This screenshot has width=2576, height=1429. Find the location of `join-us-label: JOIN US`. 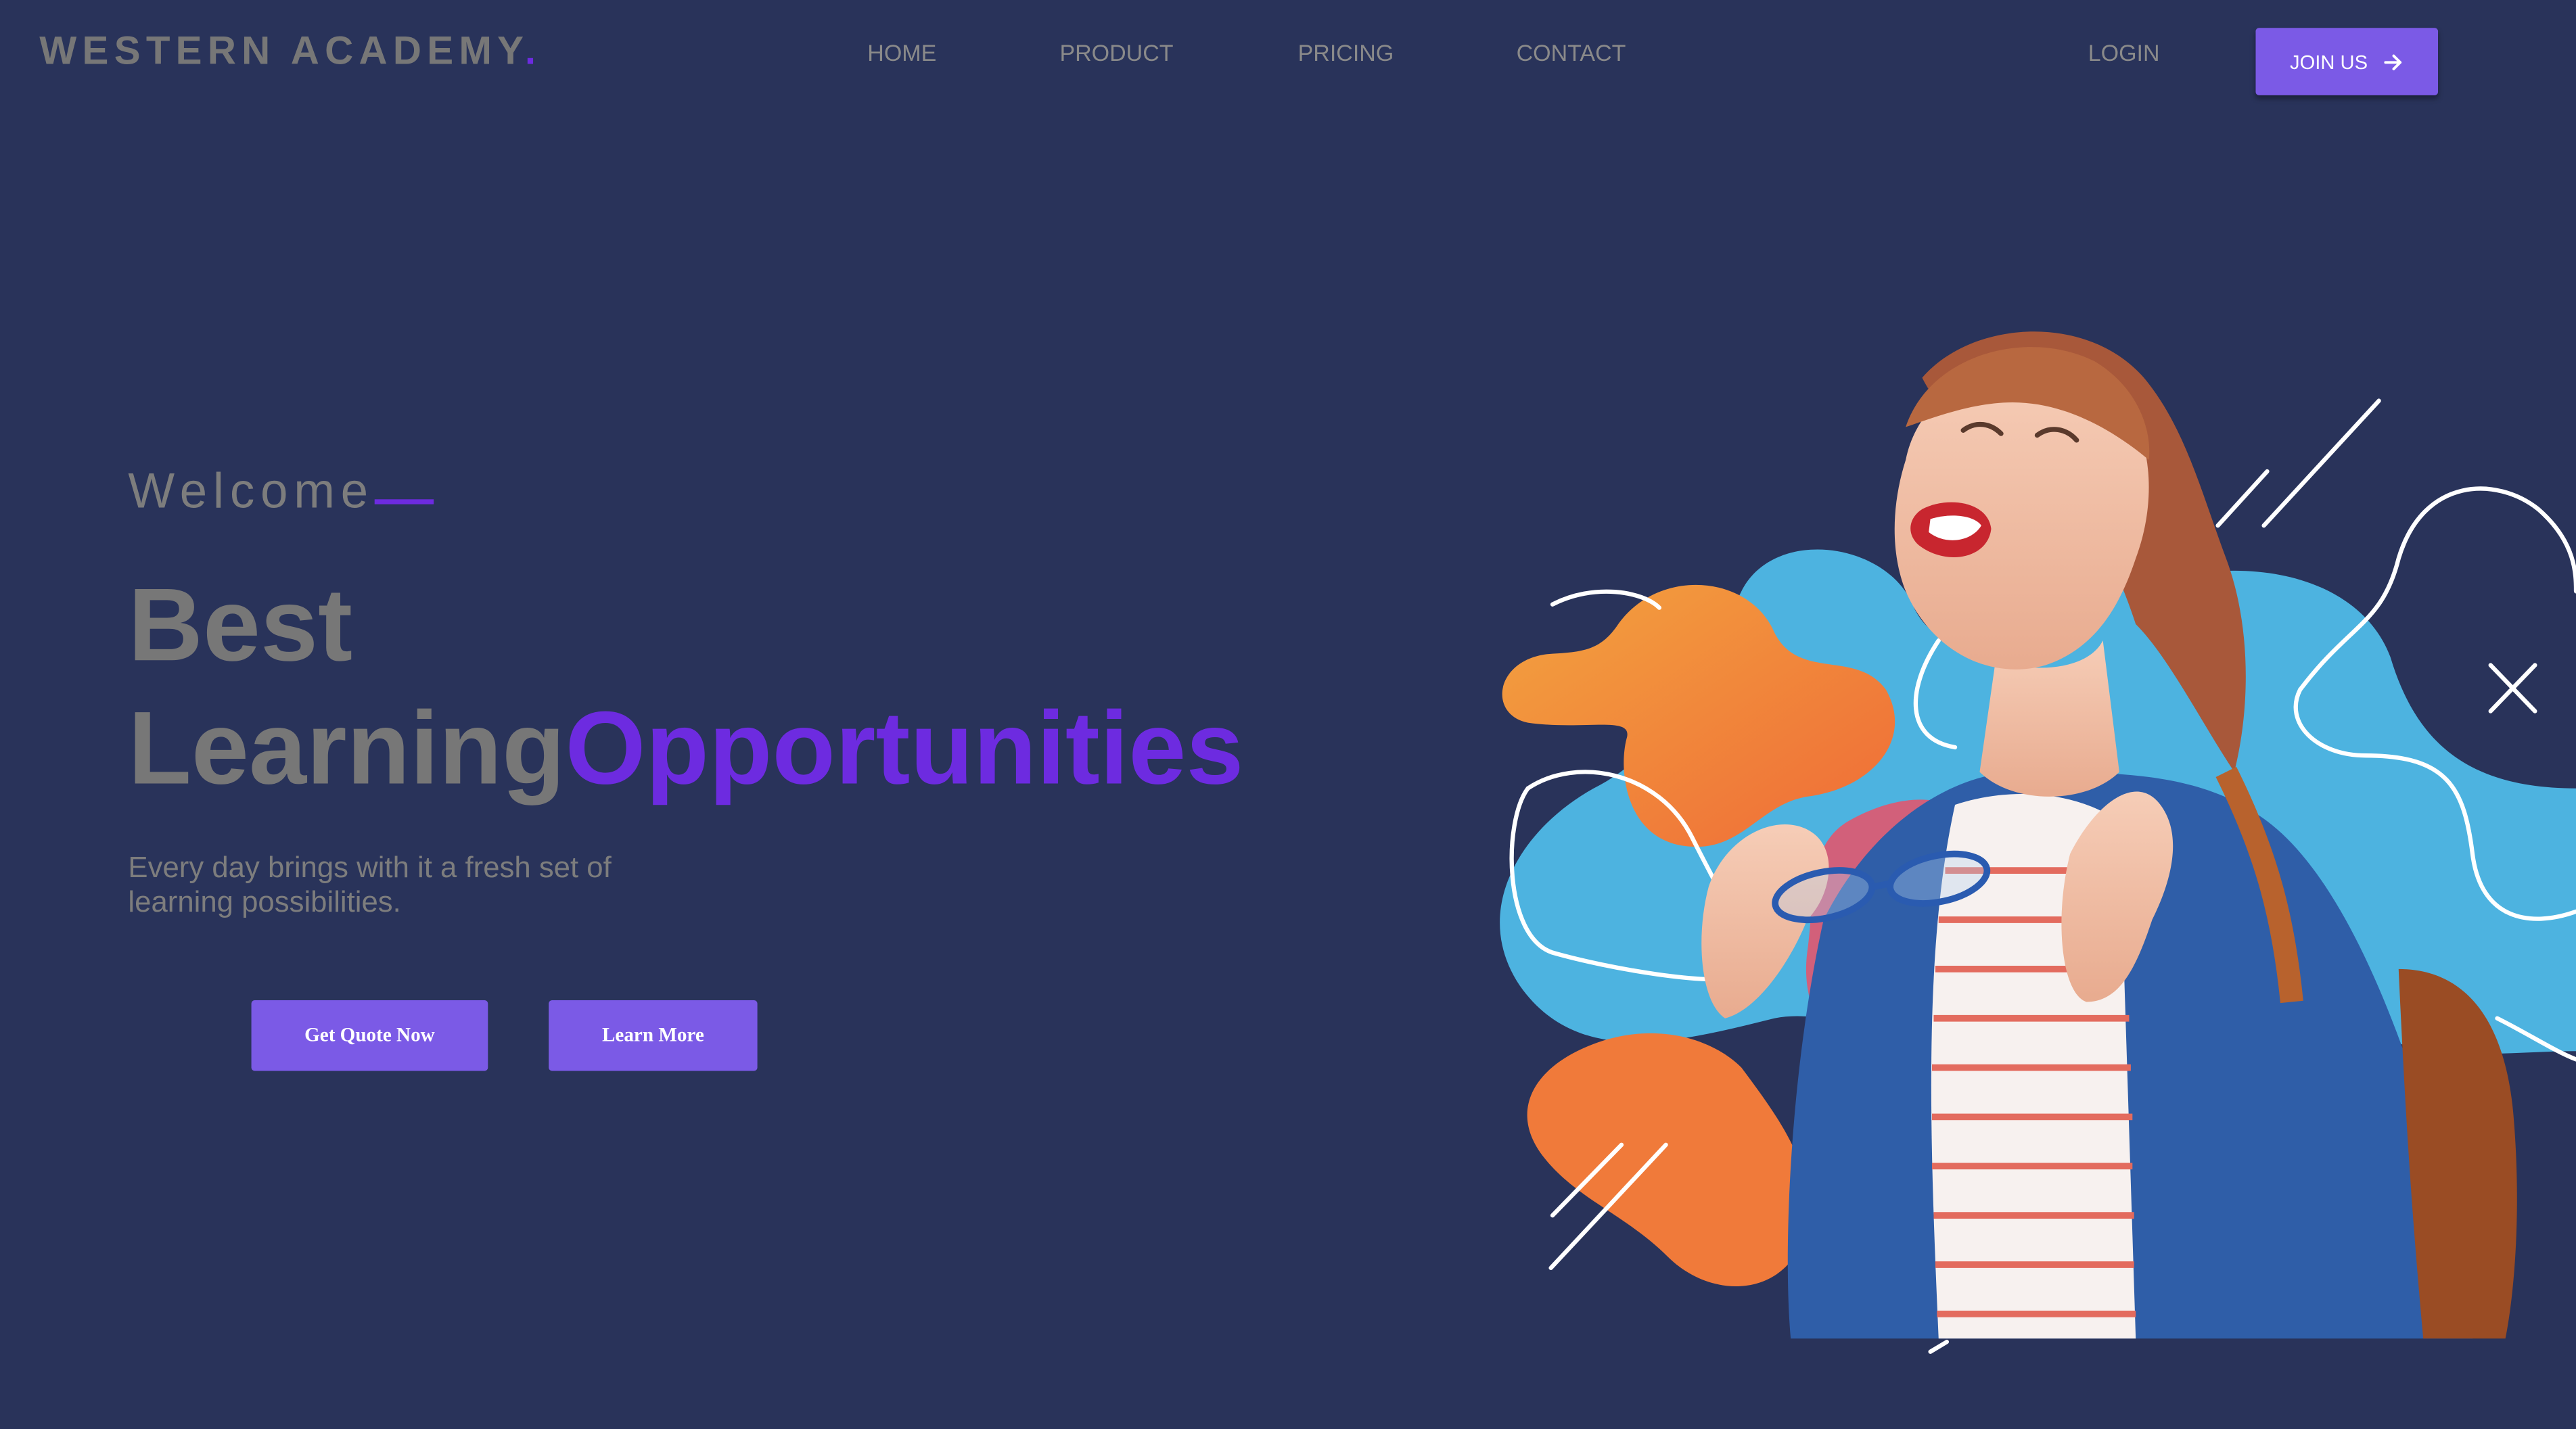

join-us-label: JOIN US is located at coordinates (2329, 62).